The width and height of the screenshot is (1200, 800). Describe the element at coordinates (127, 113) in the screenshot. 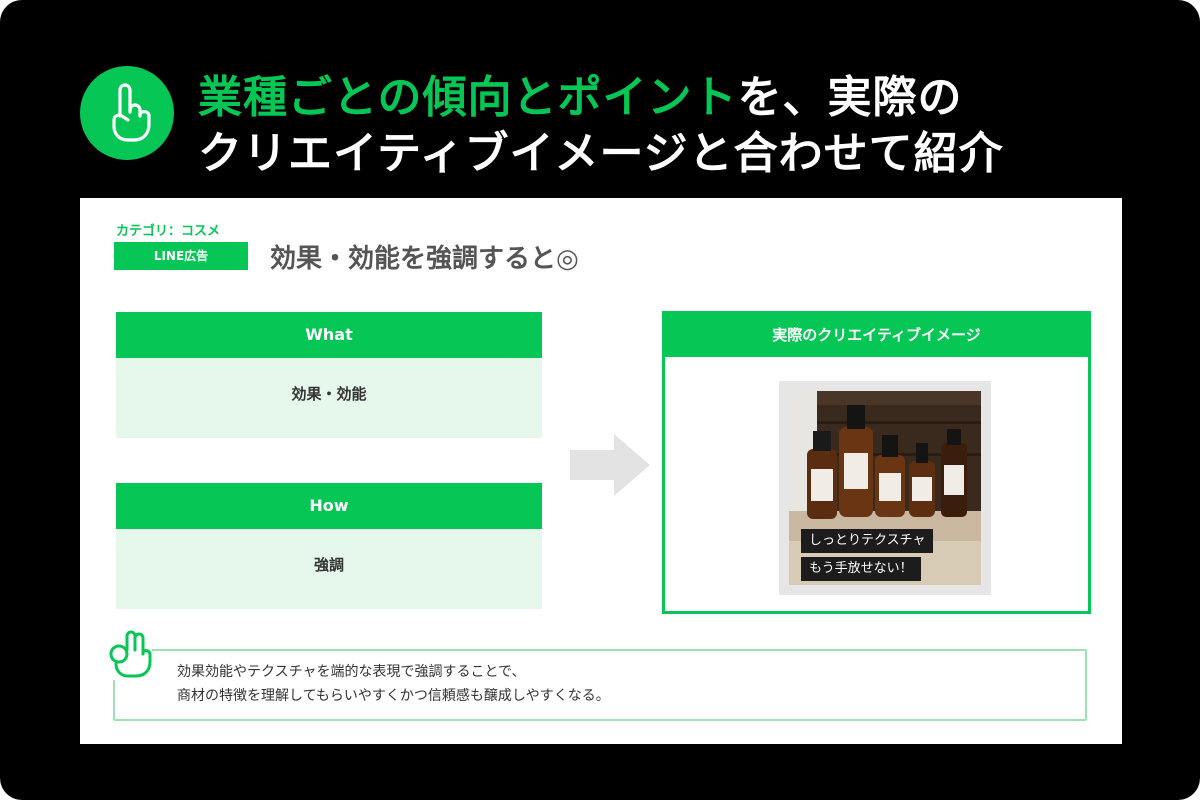

I see `pointing-hand-icon` at that location.